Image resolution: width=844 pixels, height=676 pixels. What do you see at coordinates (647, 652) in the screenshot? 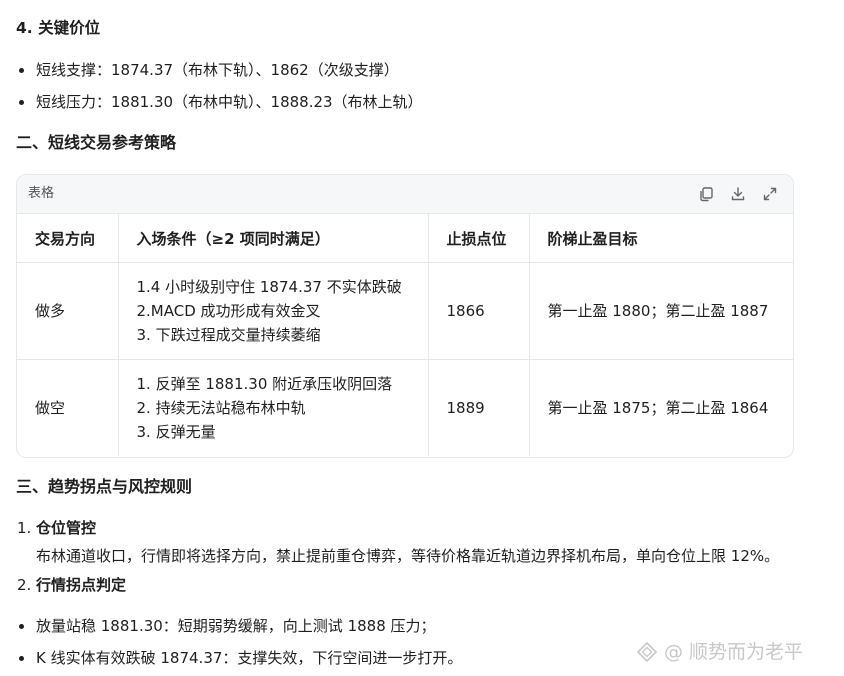
I see `logo-icon` at bounding box center [647, 652].